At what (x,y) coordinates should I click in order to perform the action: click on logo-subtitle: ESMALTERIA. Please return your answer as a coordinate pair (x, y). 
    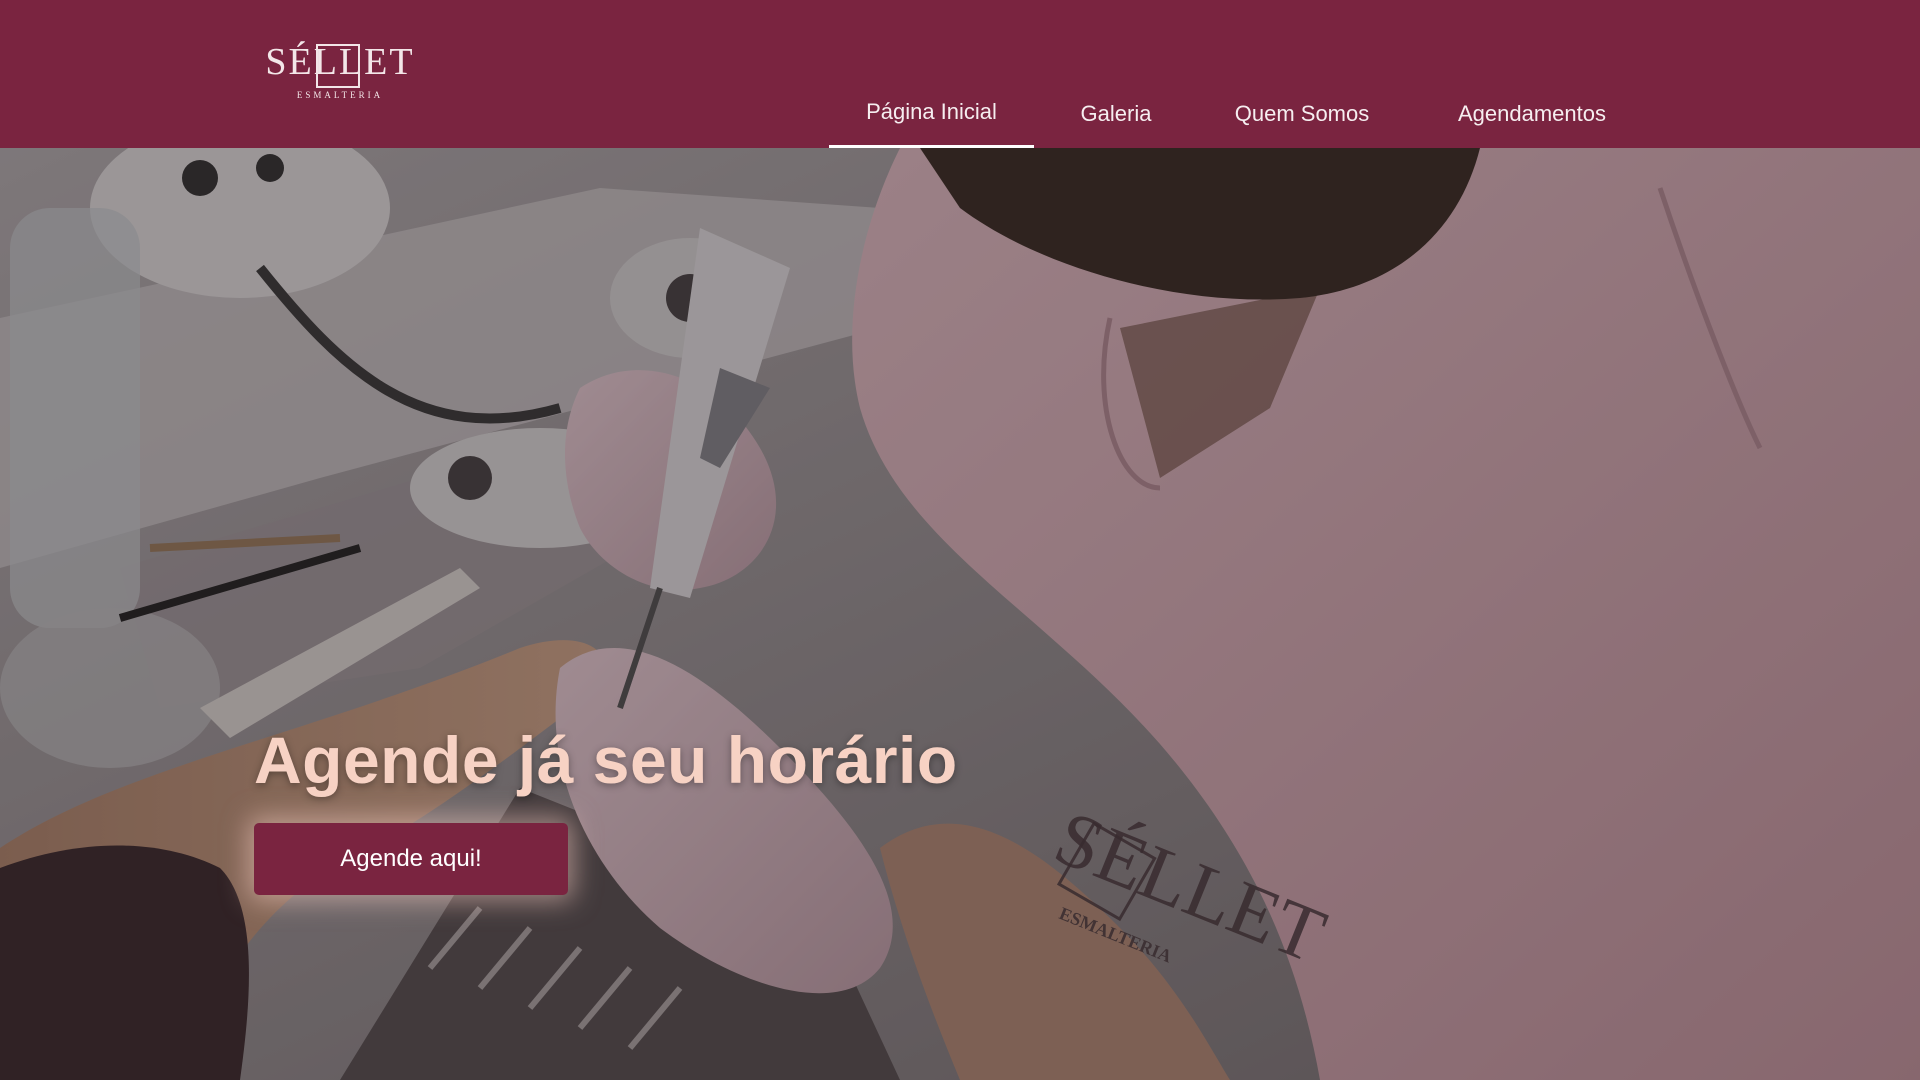
    Looking at the image, I should click on (340, 95).